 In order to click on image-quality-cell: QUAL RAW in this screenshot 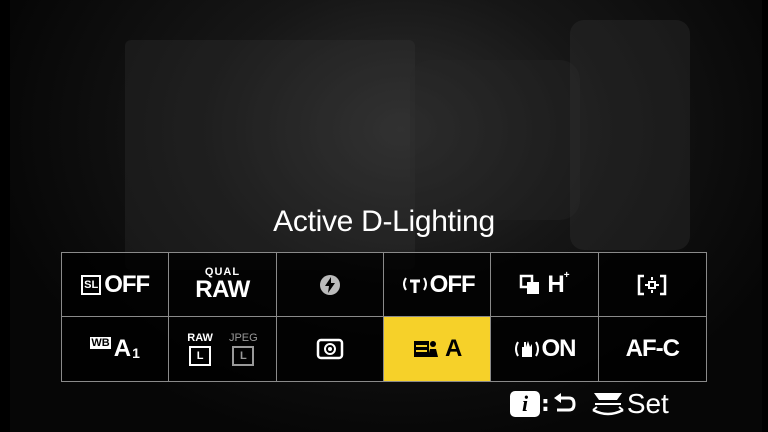, I will do `click(223, 285)`.